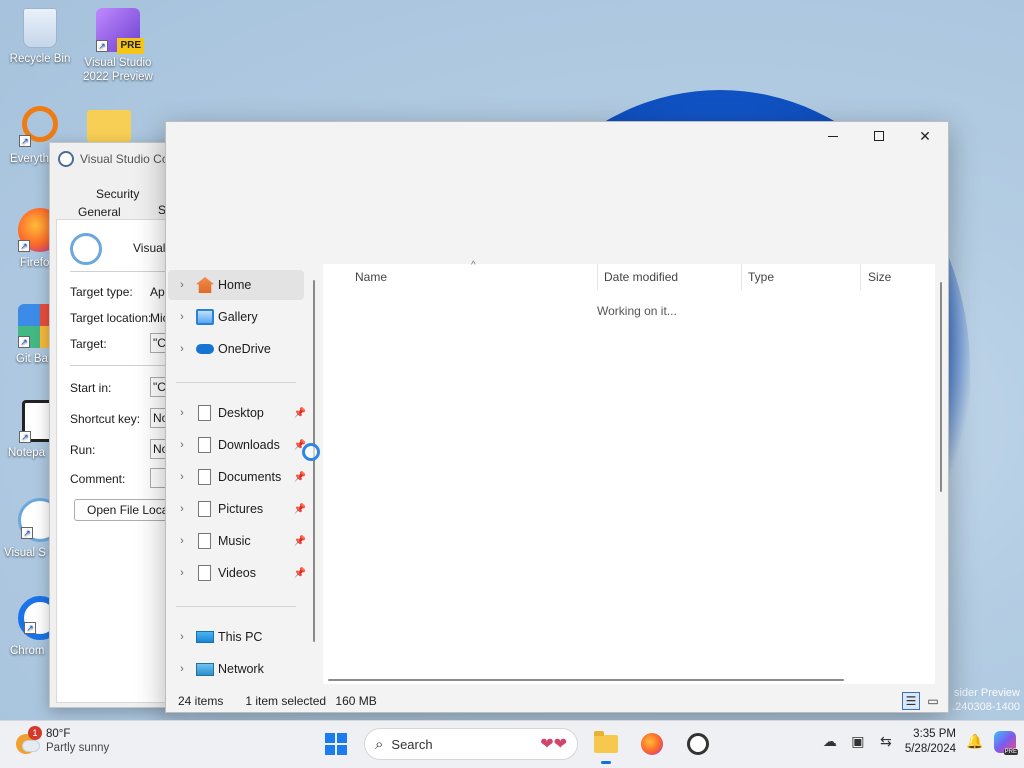 This screenshot has height=768, width=1024. Describe the element at coordinates (553, 744) in the screenshot. I see `search-highlight-icon: ❤❤` at that location.